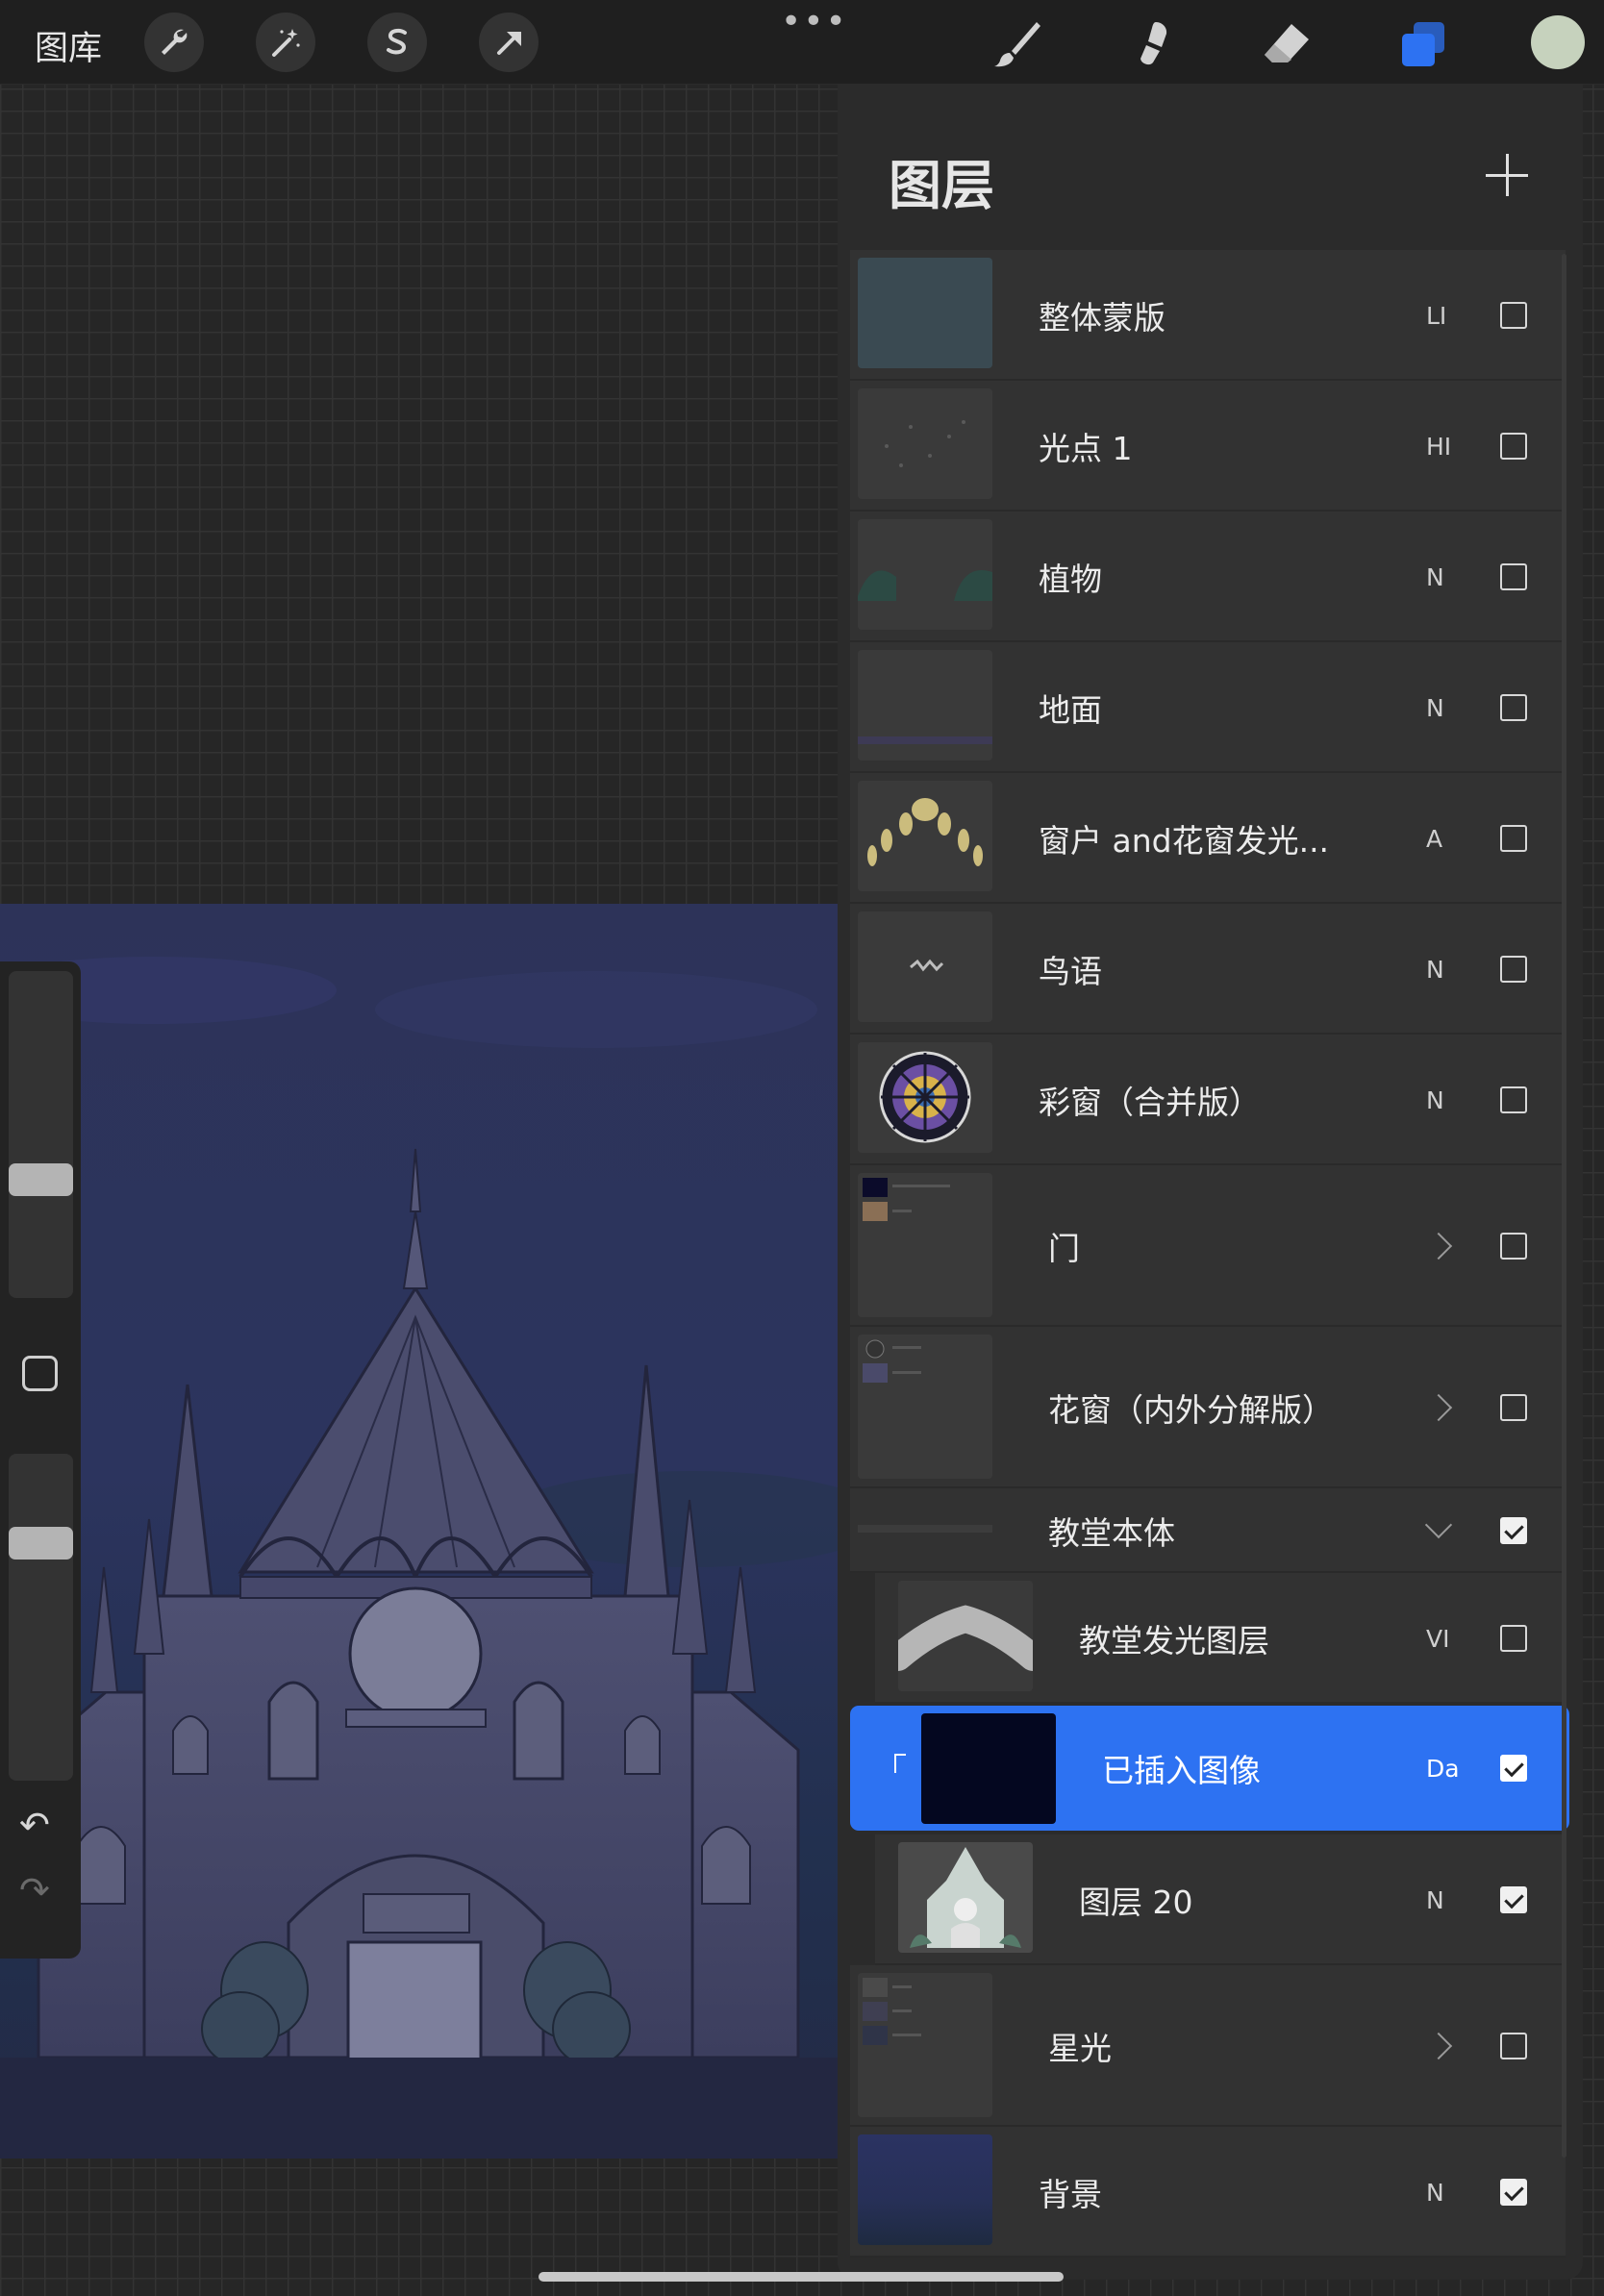 This screenshot has height=2296, width=1604. Describe the element at coordinates (801, 2277) in the screenshot. I see `home-indicator` at that location.